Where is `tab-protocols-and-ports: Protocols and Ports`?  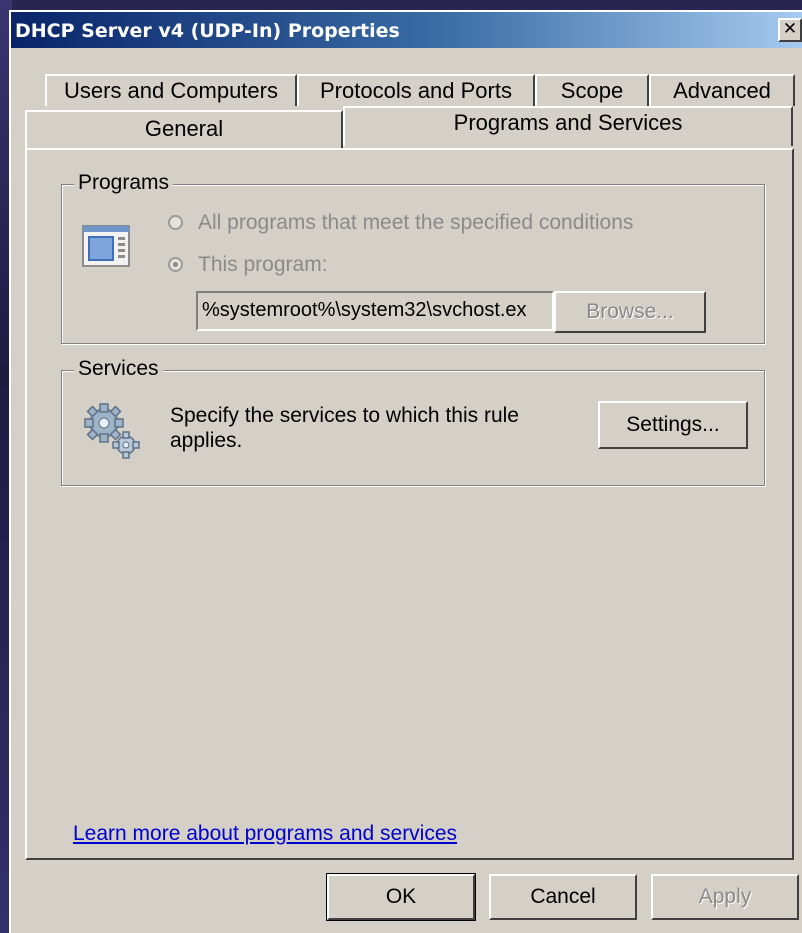 tab-protocols-and-ports: Protocols and Ports is located at coordinates (416, 90).